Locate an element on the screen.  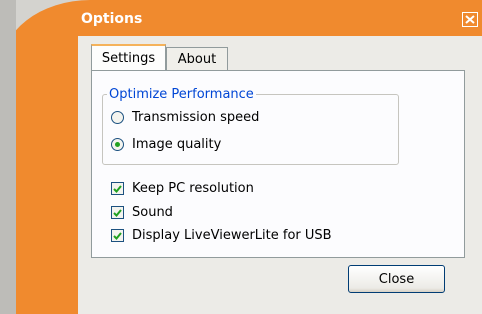
checkbox-keep-pc-resolution: Keep PC resolution is located at coordinates (182, 188).